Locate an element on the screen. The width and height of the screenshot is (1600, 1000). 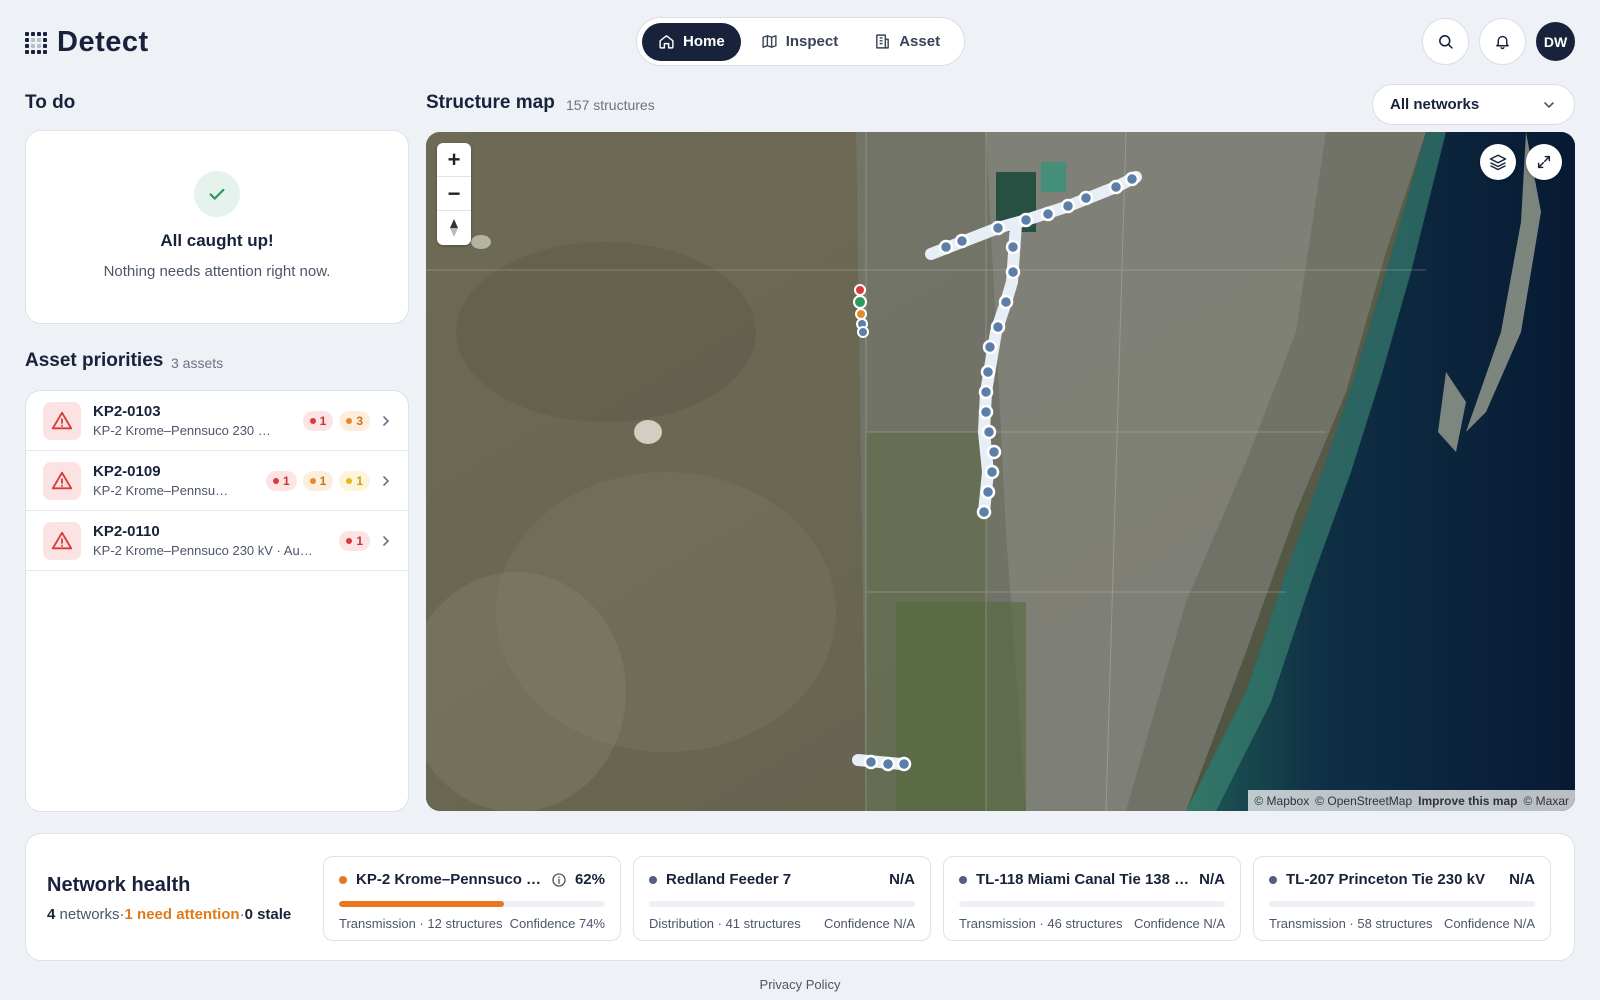
mapbox-credit: © Mapbox is located at coordinates (1281, 801).